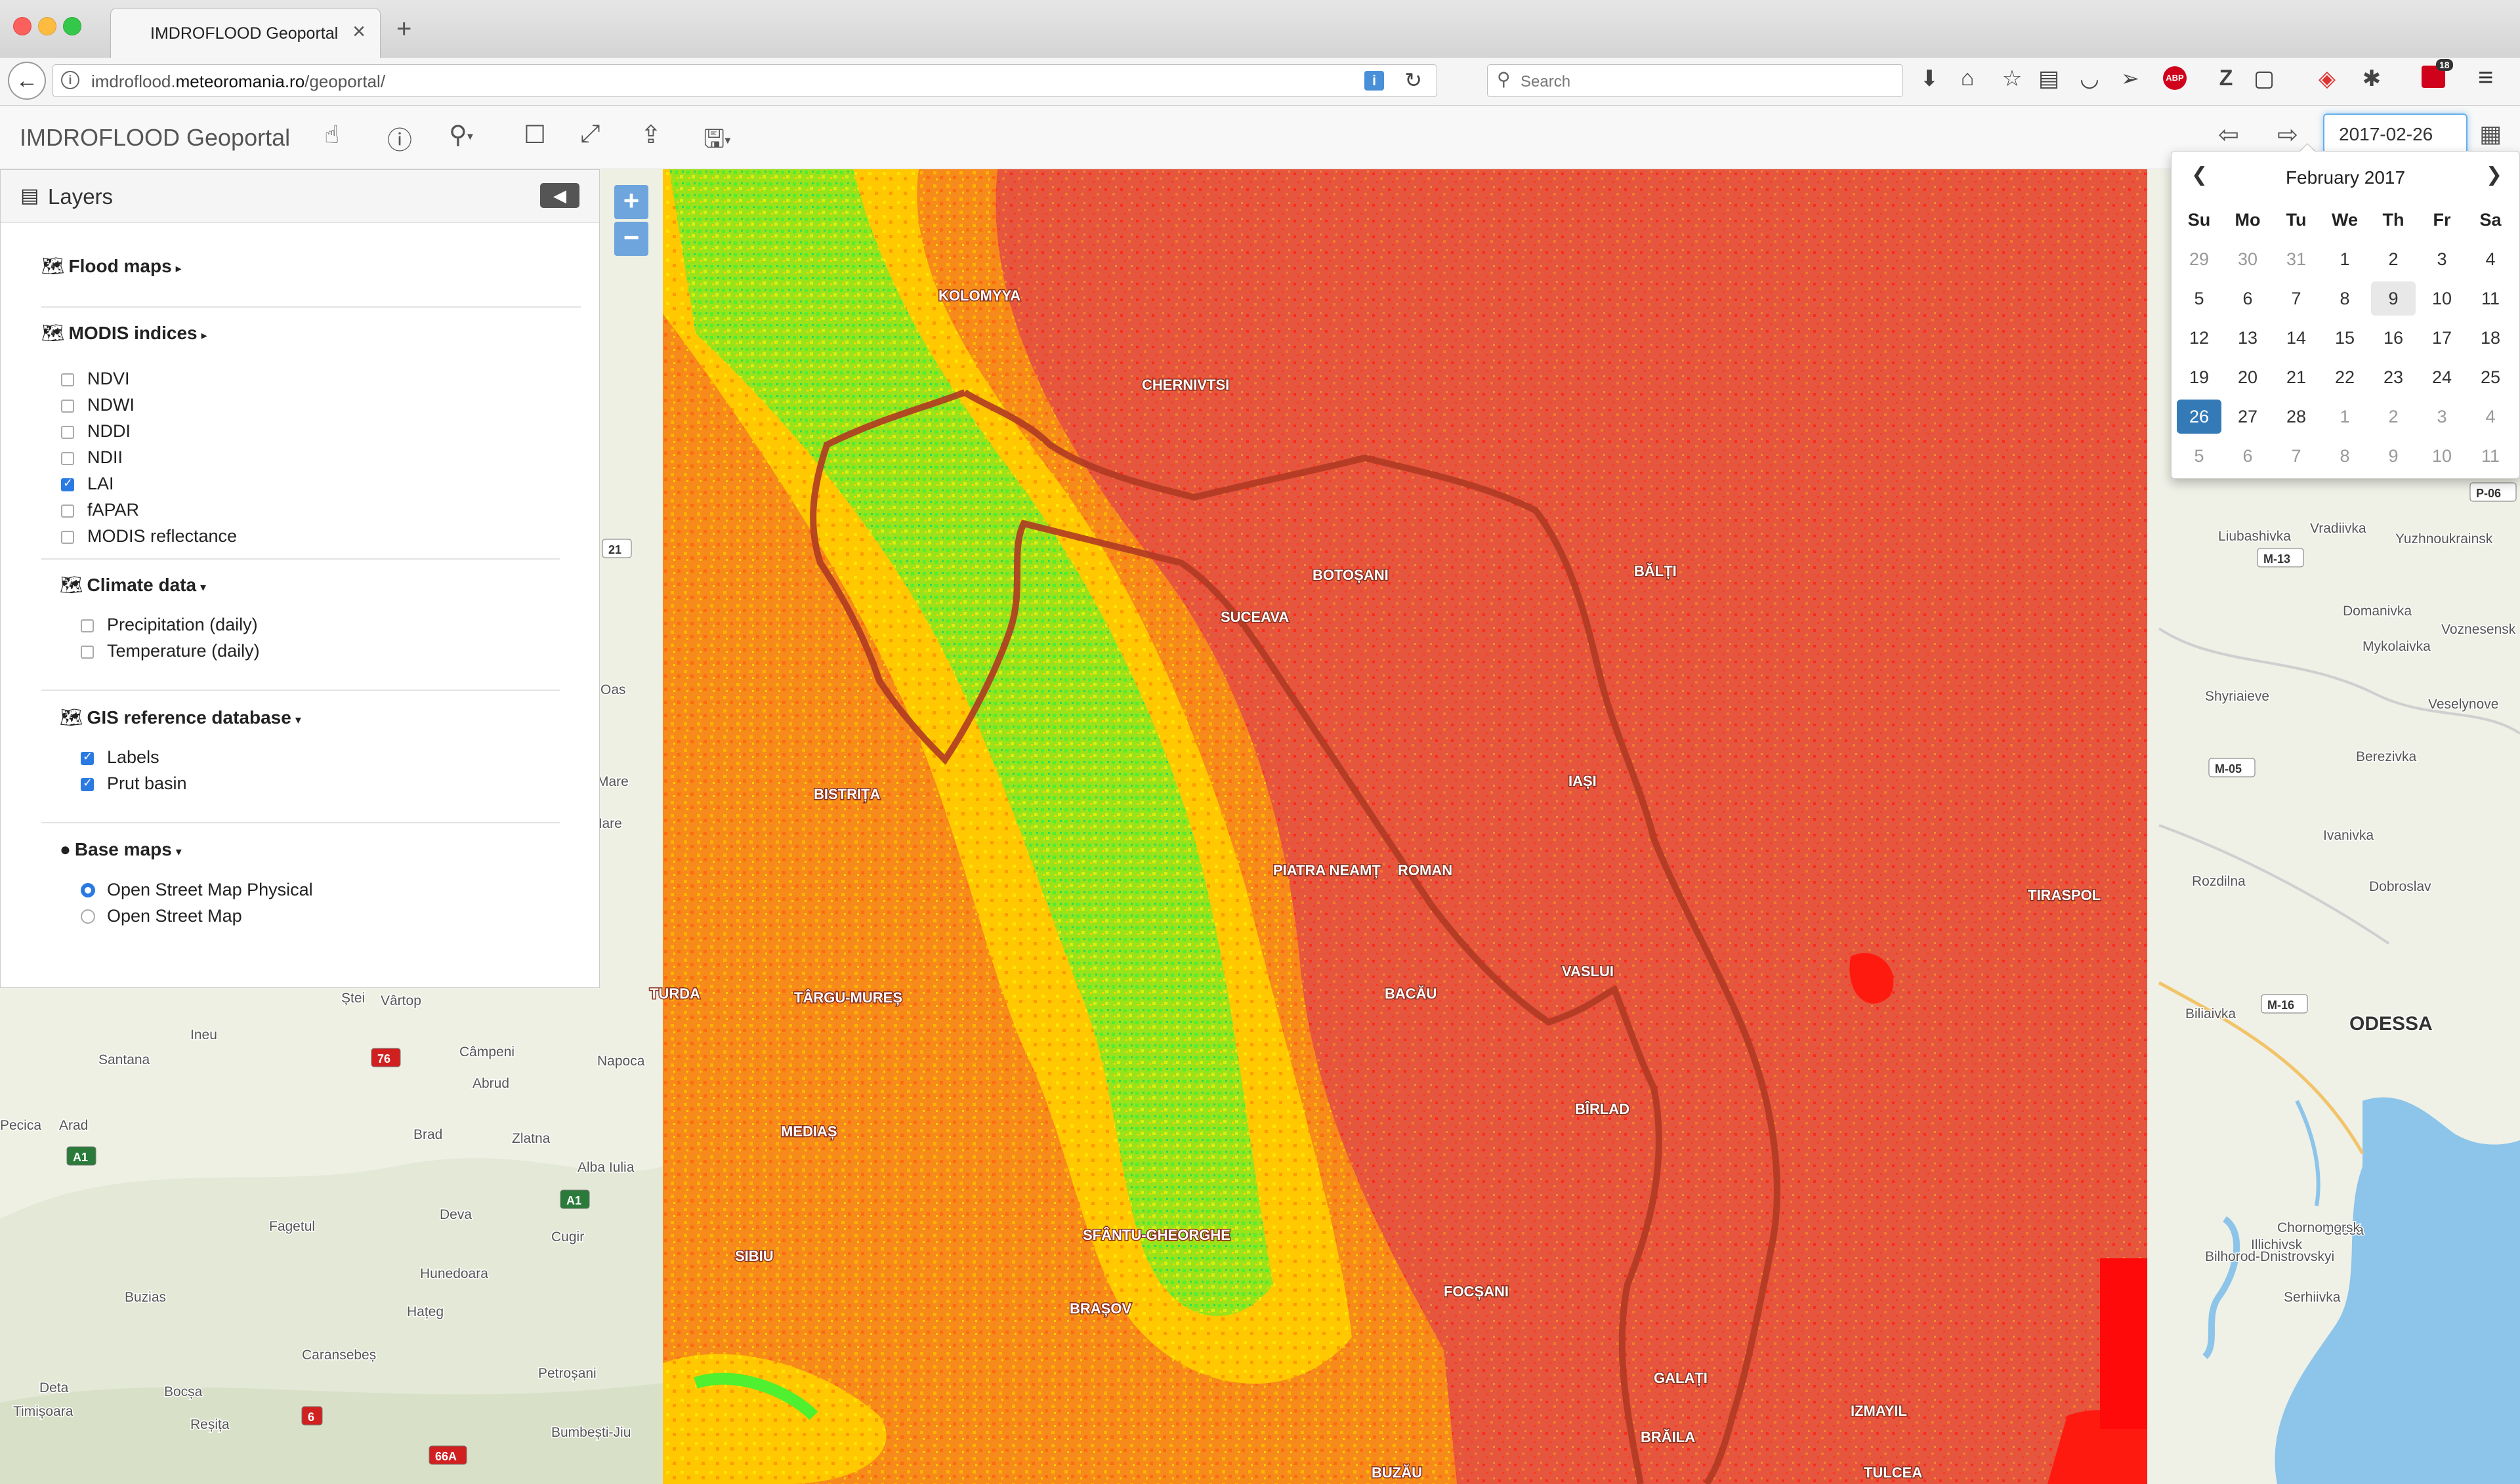 This screenshot has height=1484, width=2520. Describe the element at coordinates (121, 850) in the screenshot. I see `group-base-maps: ● Base maps ▾` at that location.